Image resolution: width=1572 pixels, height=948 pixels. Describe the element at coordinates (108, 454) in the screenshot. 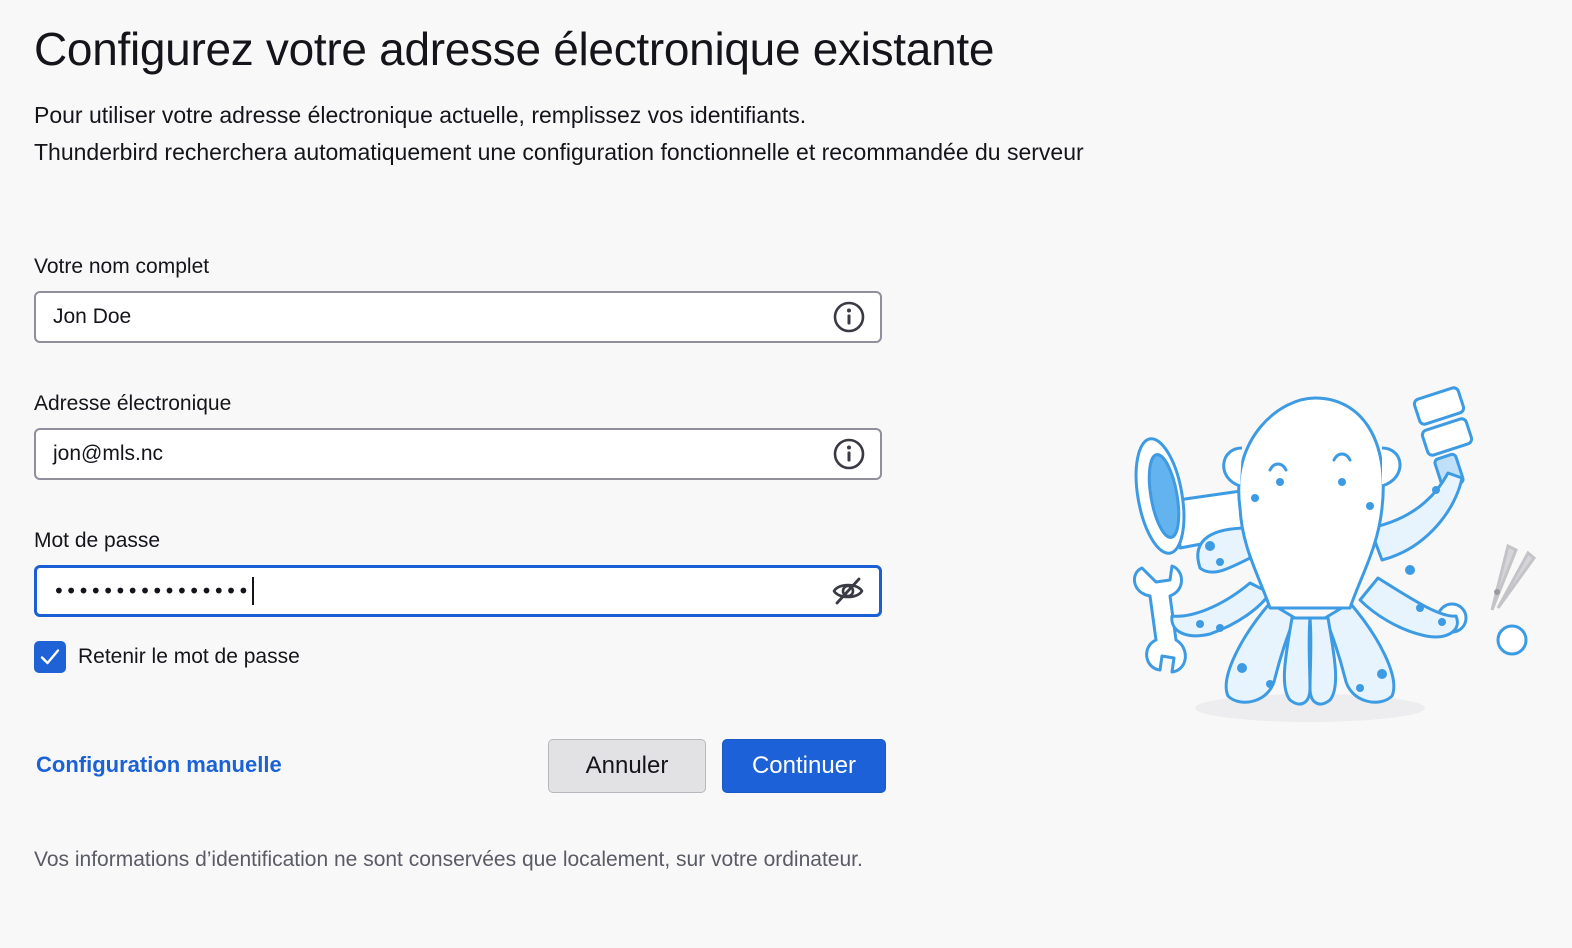

I see `email-value: jon@mls.nc` at that location.